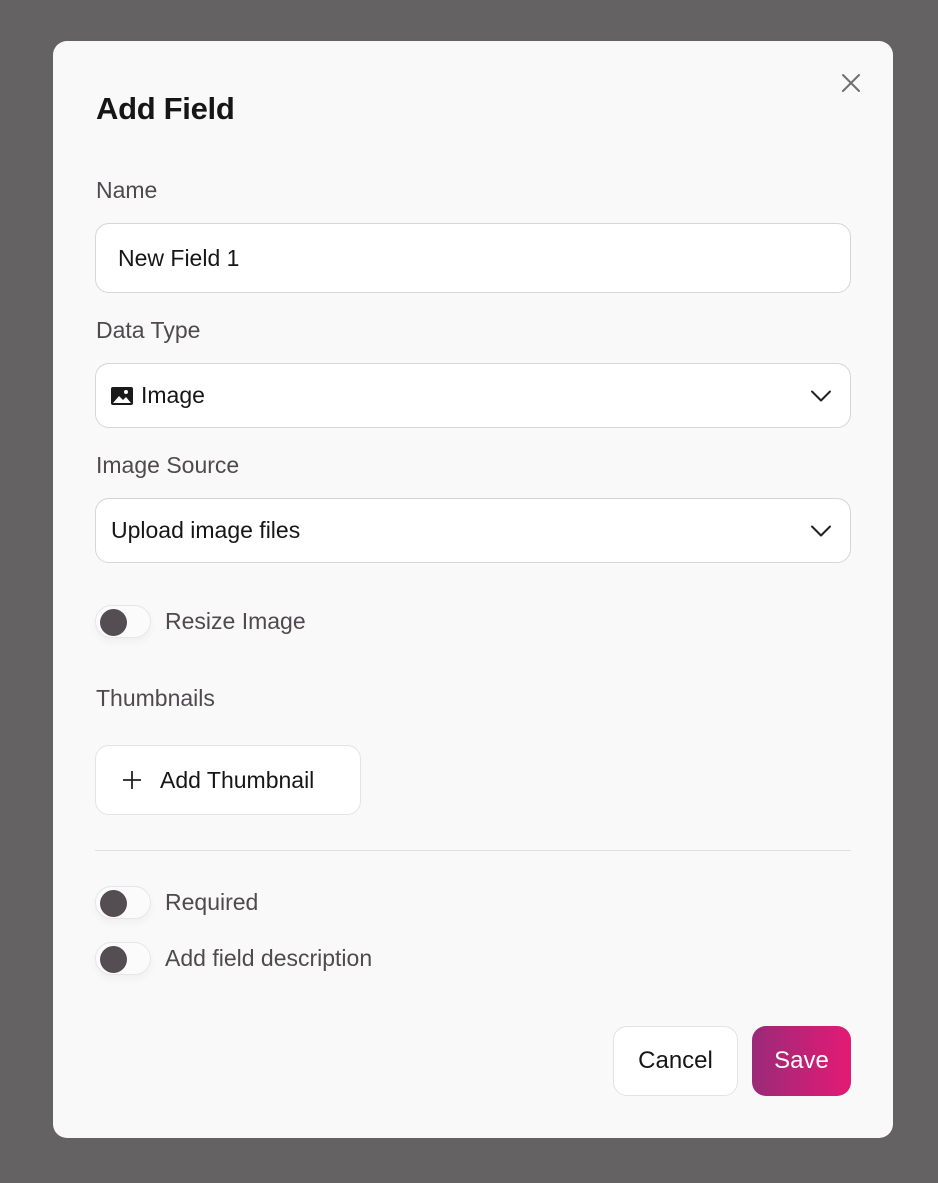 The width and height of the screenshot is (938, 1183). Describe the element at coordinates (206, 530) in the screenshot. I see `image-source-value: Upload image files` at that location.